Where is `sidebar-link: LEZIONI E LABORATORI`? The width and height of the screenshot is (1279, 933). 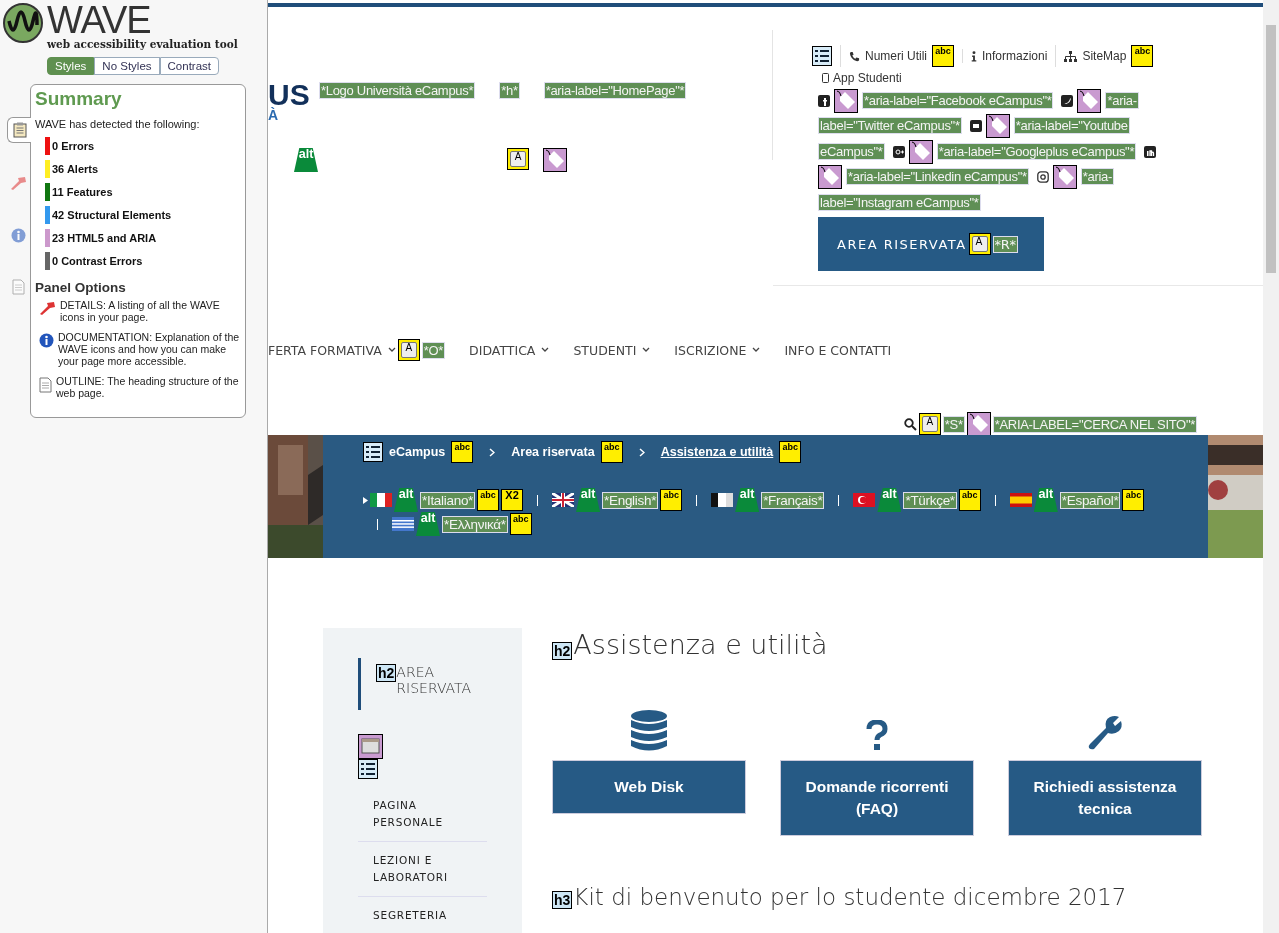
sidebar-link: LEZIONI E LABORATORI is located at coordinates (422, 869).